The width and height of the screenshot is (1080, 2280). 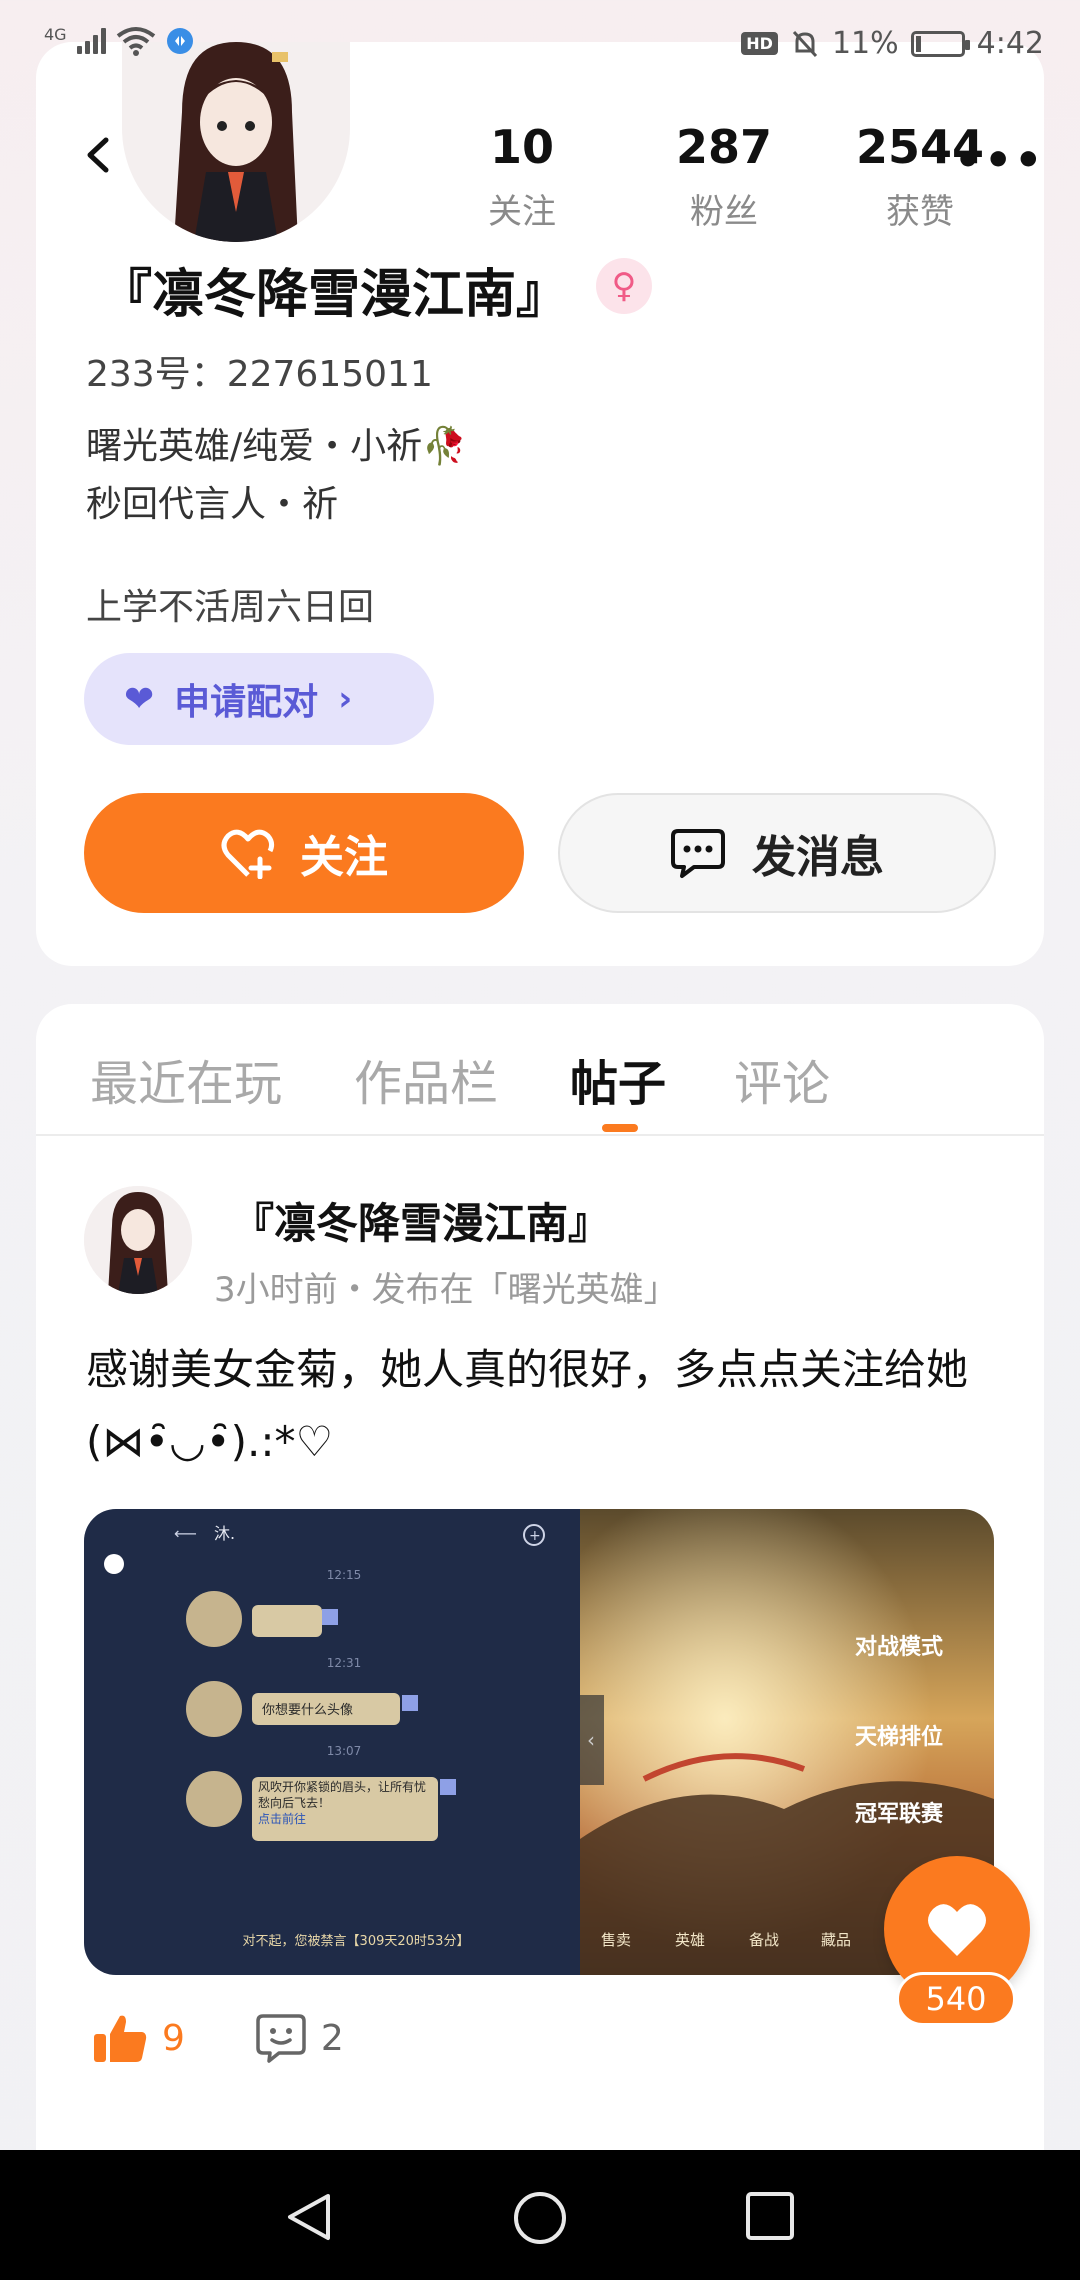 What do you see at coordinates (421, 1220) in the screenshot?
I see `post-author-name: 『凛冬降雪漫江南』` at bounding box center [421, 1220].